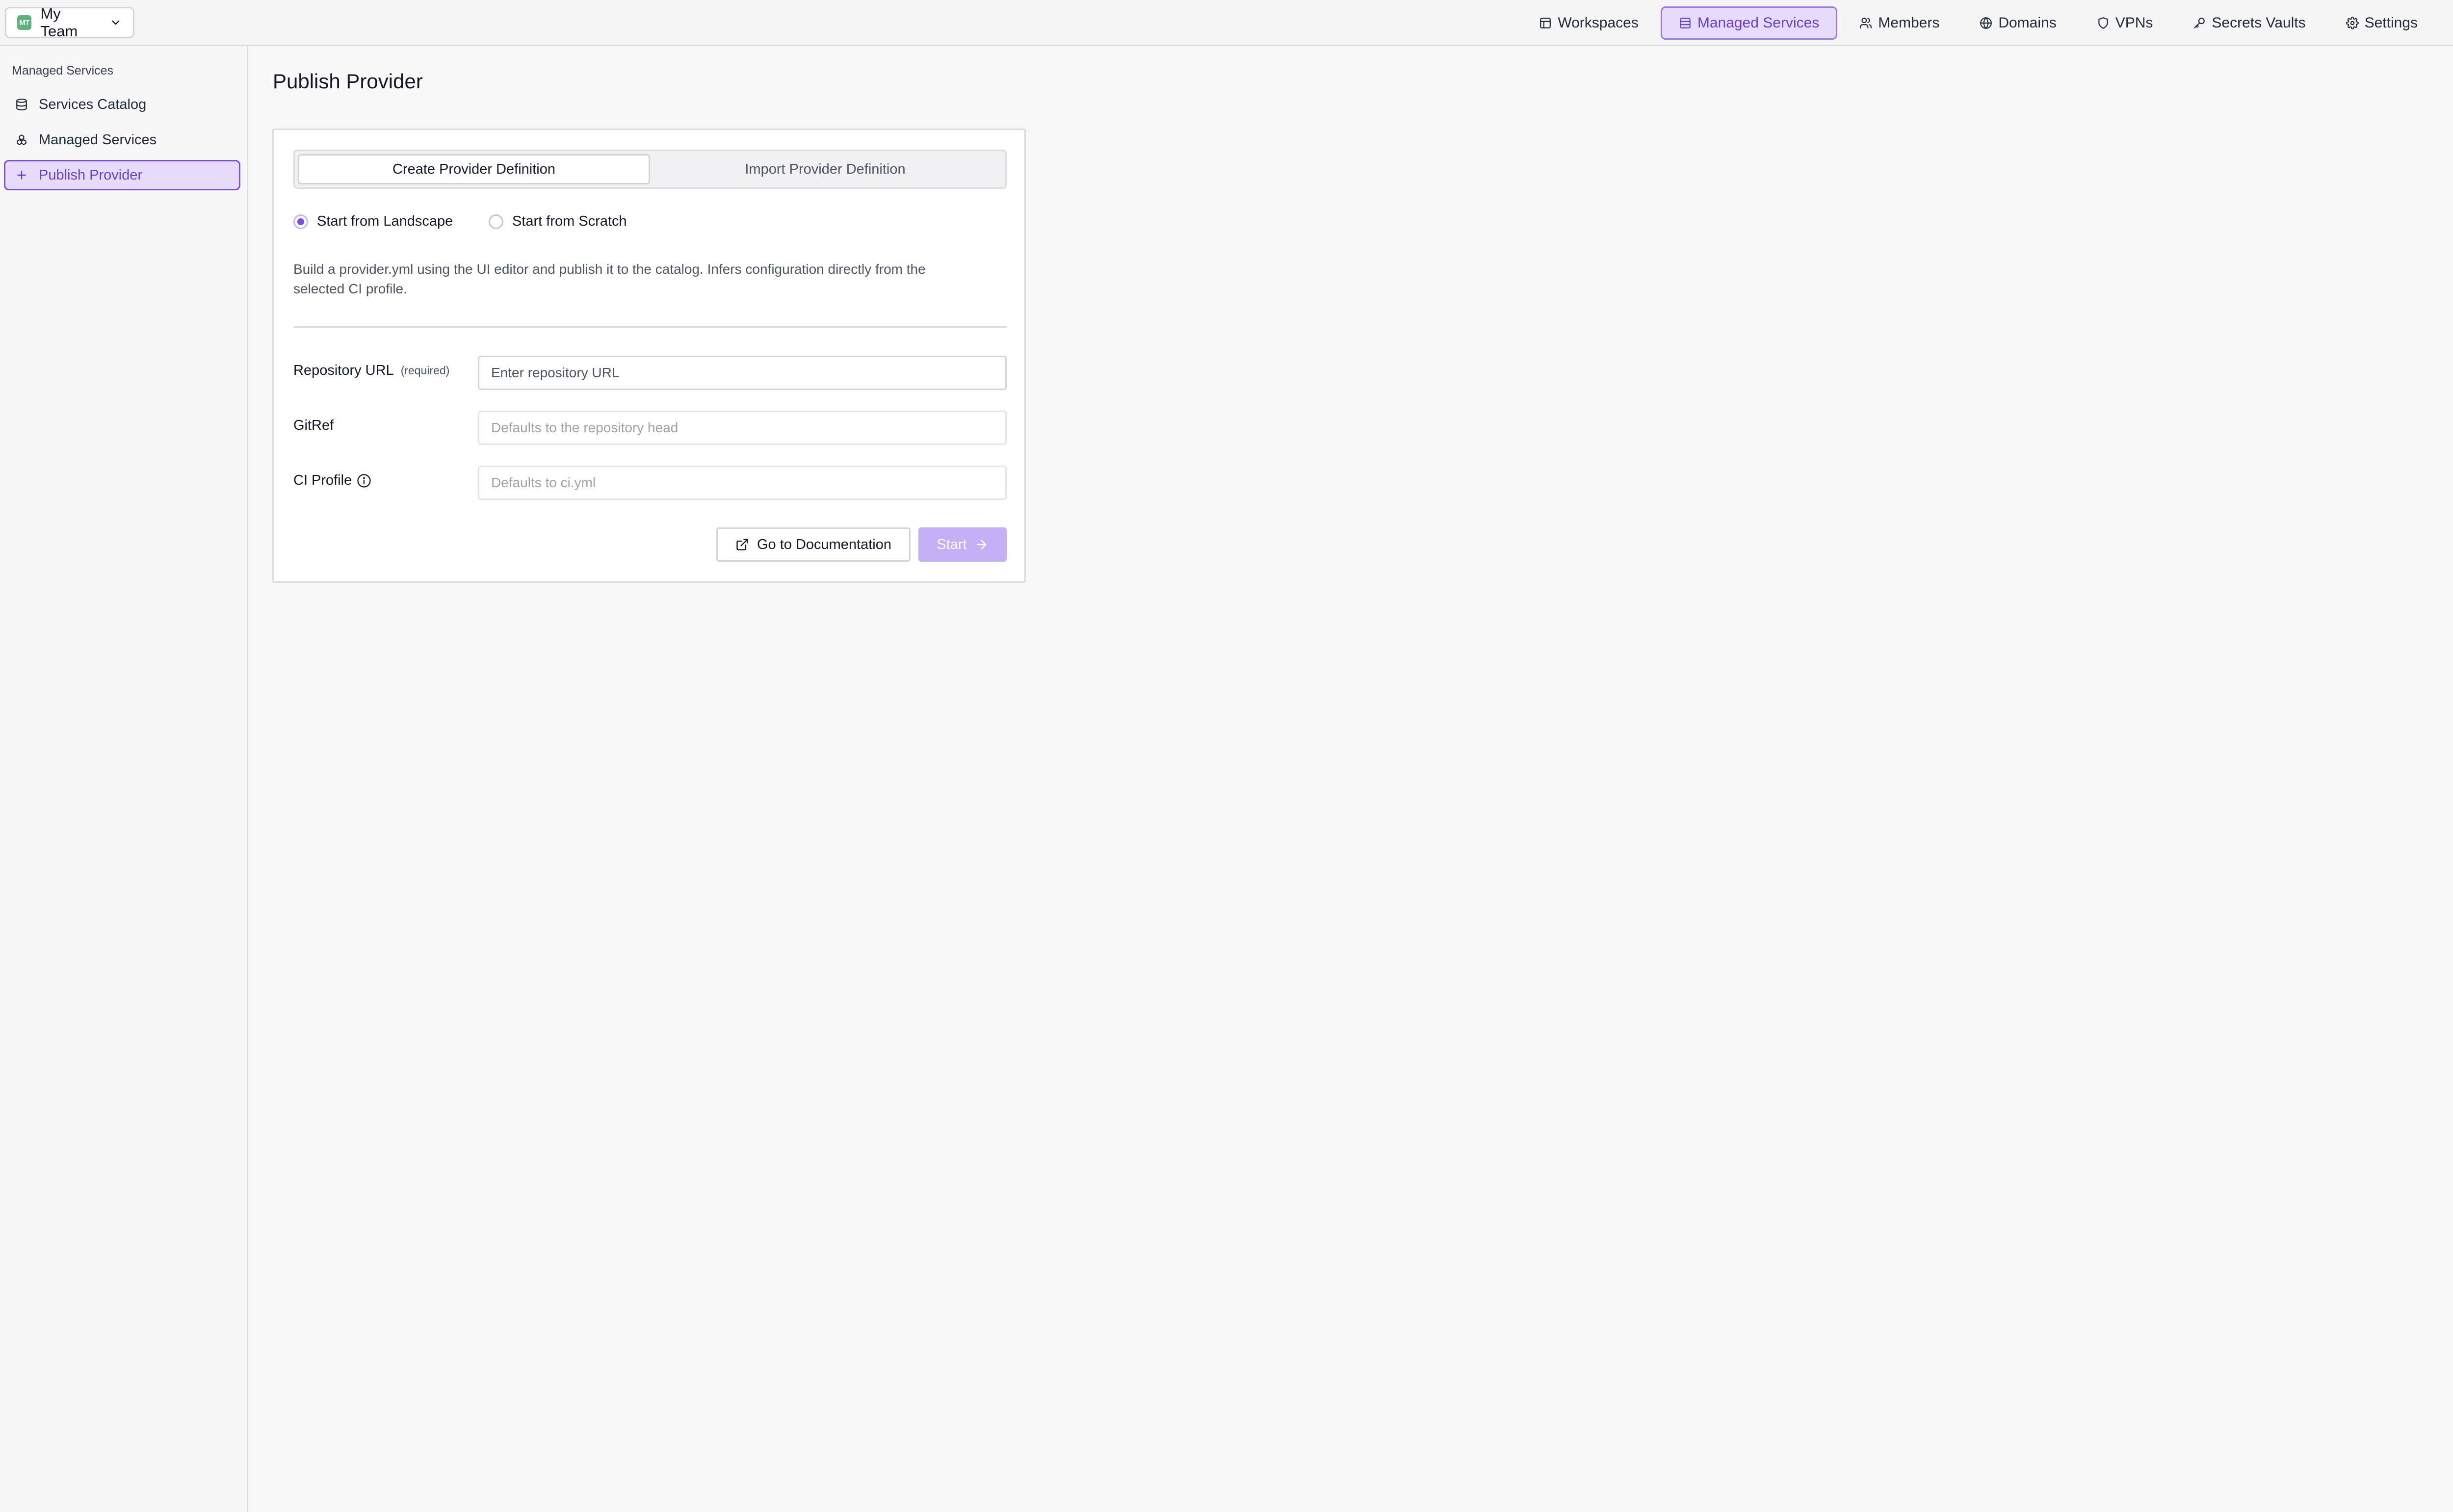 The image size is (2453, 1512). Describe the element at coordinates (825, 169) in the screenshot. I see `tab-import-provider-definition: Import Provider Definition` at that location.